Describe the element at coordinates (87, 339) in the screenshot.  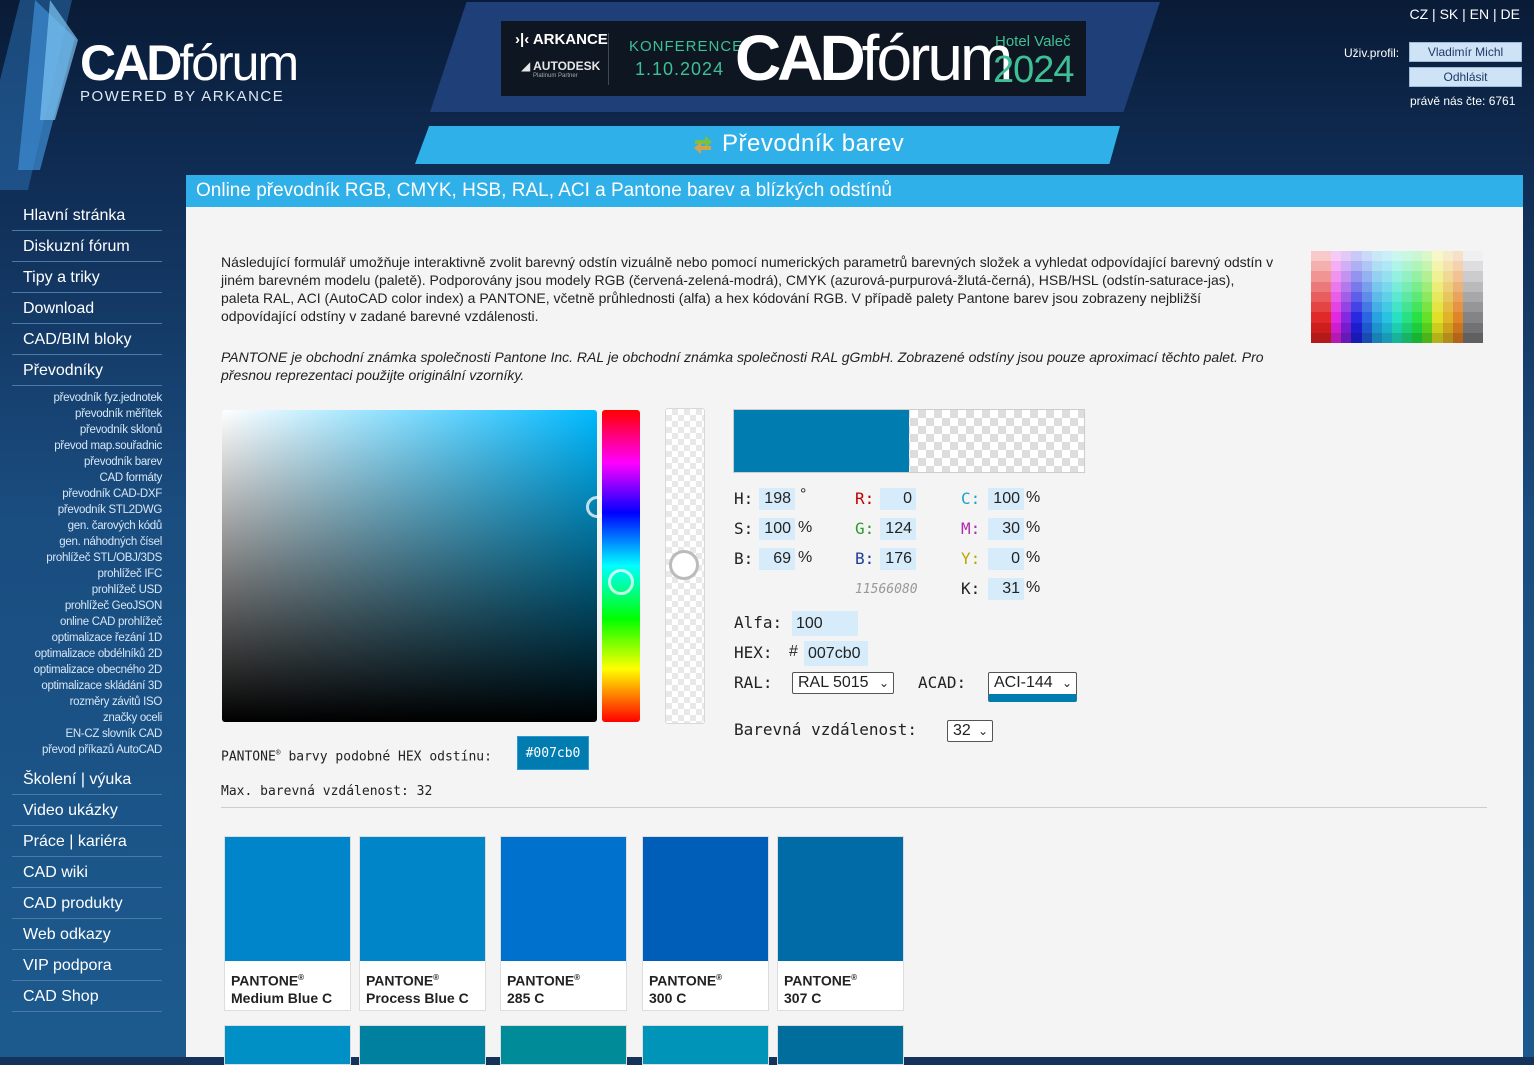
I see `sidebar-item-4: CAD/BIM bloky` at that location.